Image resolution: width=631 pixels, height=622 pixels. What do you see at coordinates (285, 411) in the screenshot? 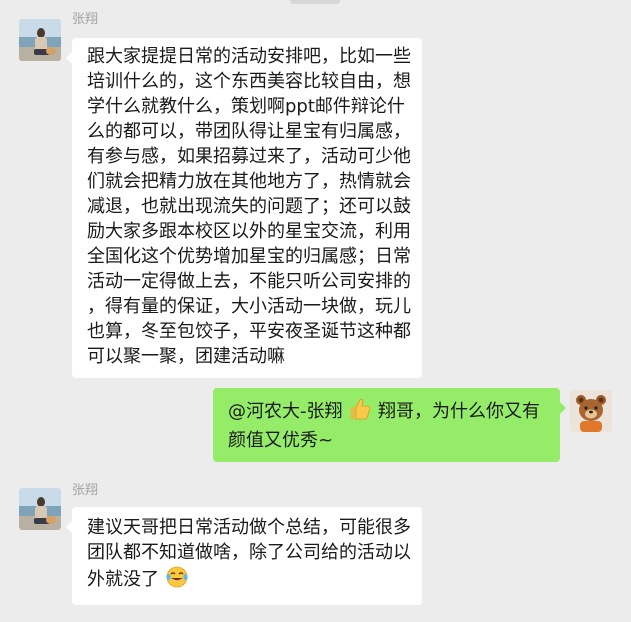
I see `mention-text: @河农大-张翔` at bounding box center [285, 411].